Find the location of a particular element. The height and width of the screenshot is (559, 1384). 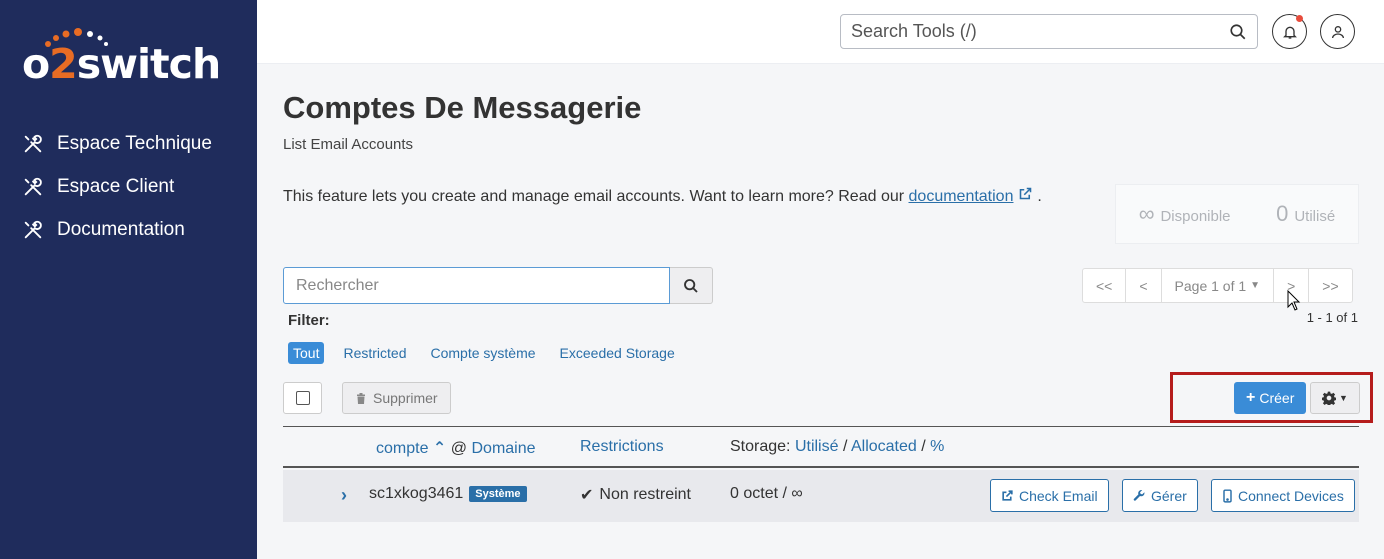

bell-icon is located at coordinates (1289, 32).